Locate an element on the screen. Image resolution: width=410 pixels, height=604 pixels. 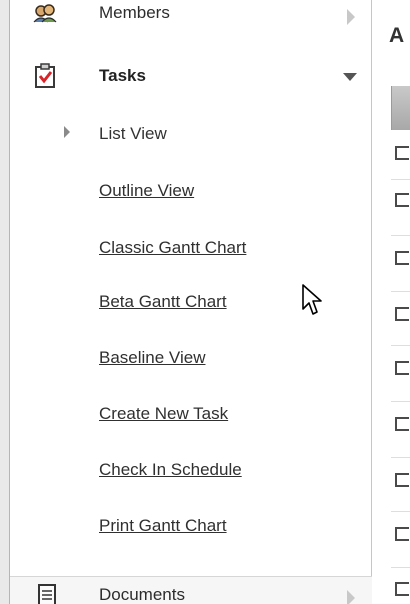
sidebar-section-tasks: Tasks is located at coordinates (191, 76).